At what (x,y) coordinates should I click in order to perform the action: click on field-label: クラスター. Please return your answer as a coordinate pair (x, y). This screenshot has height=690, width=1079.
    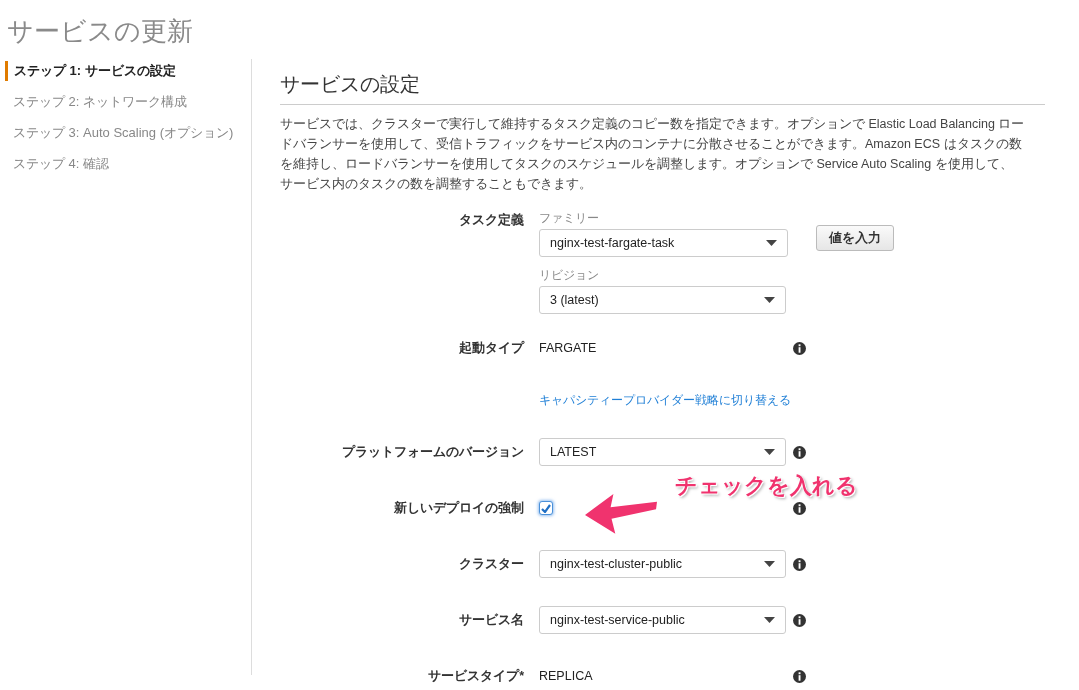
    Looking at the image, I should click on (491, 564).